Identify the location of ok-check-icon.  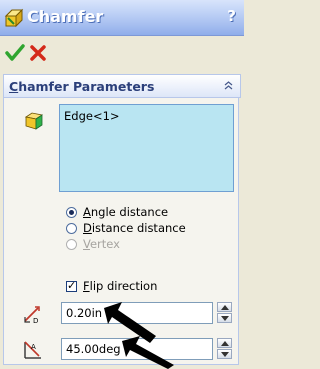
(15, 53).